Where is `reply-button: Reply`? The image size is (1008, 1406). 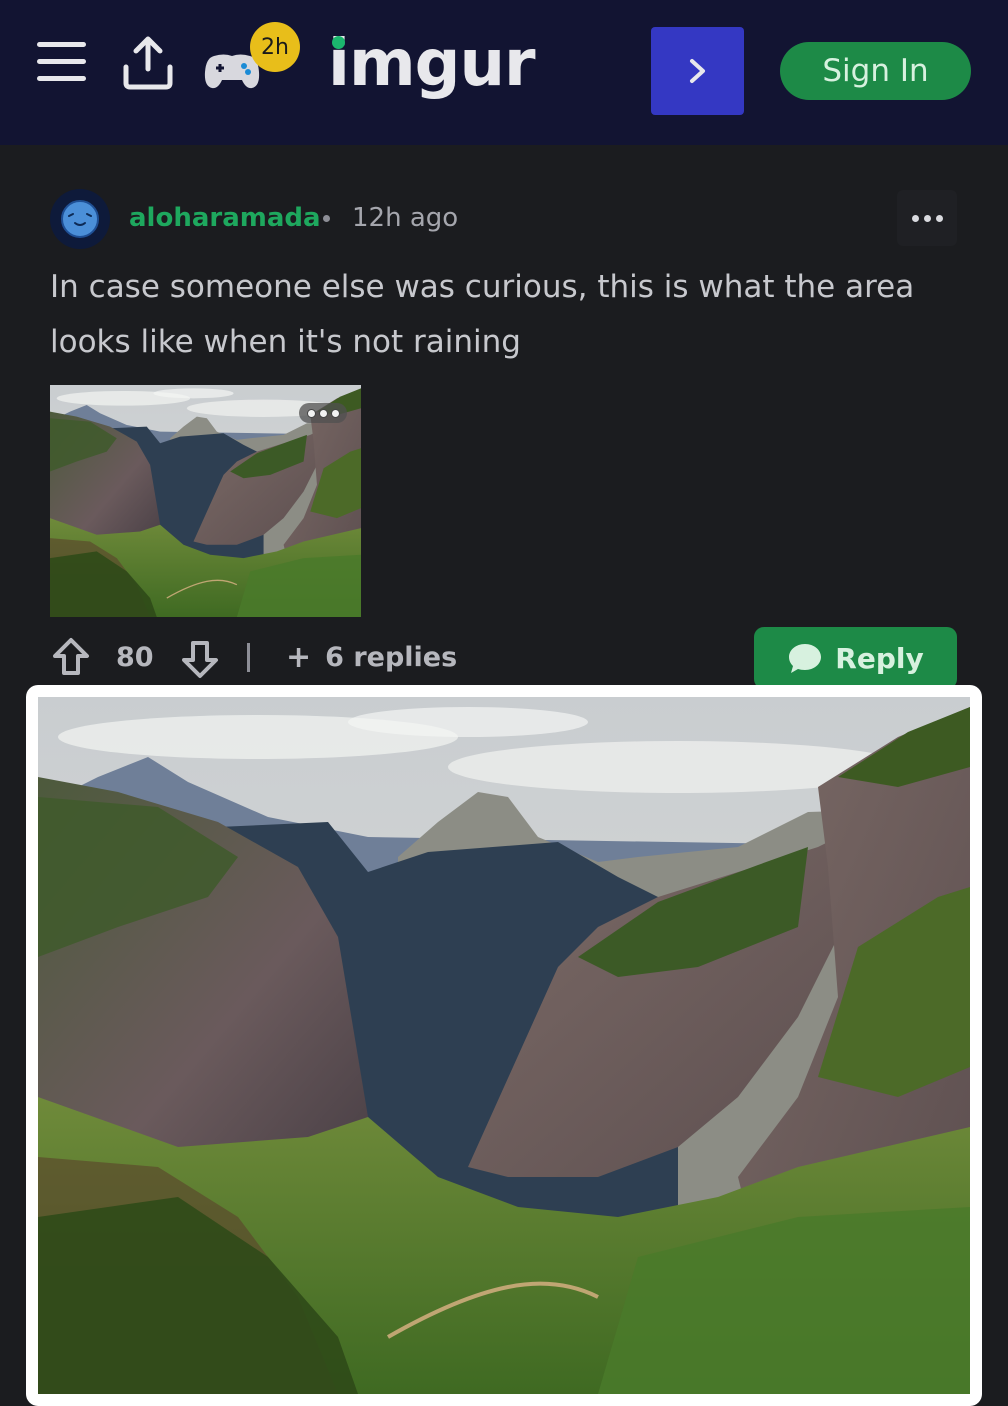 reply-button: Reply is located at coordinates (855, 658).